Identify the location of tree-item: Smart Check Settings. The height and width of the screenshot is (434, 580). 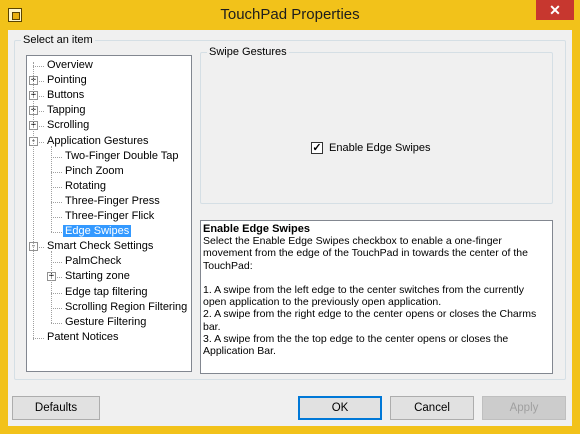
(100, 246).